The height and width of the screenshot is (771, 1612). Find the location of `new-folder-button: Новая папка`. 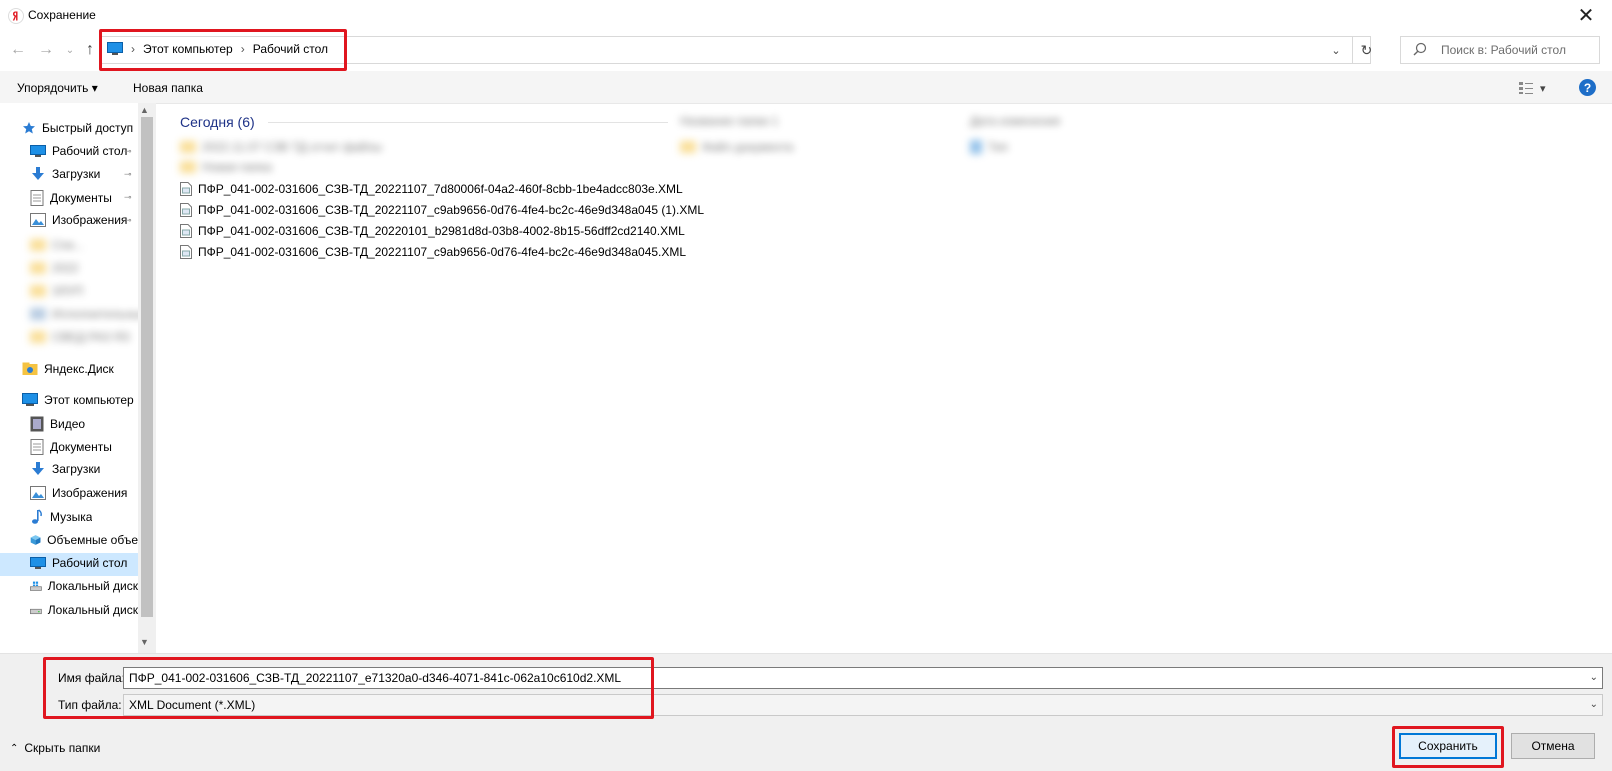

new-folder-button: Новая папка is located at coordinates (168, 88).